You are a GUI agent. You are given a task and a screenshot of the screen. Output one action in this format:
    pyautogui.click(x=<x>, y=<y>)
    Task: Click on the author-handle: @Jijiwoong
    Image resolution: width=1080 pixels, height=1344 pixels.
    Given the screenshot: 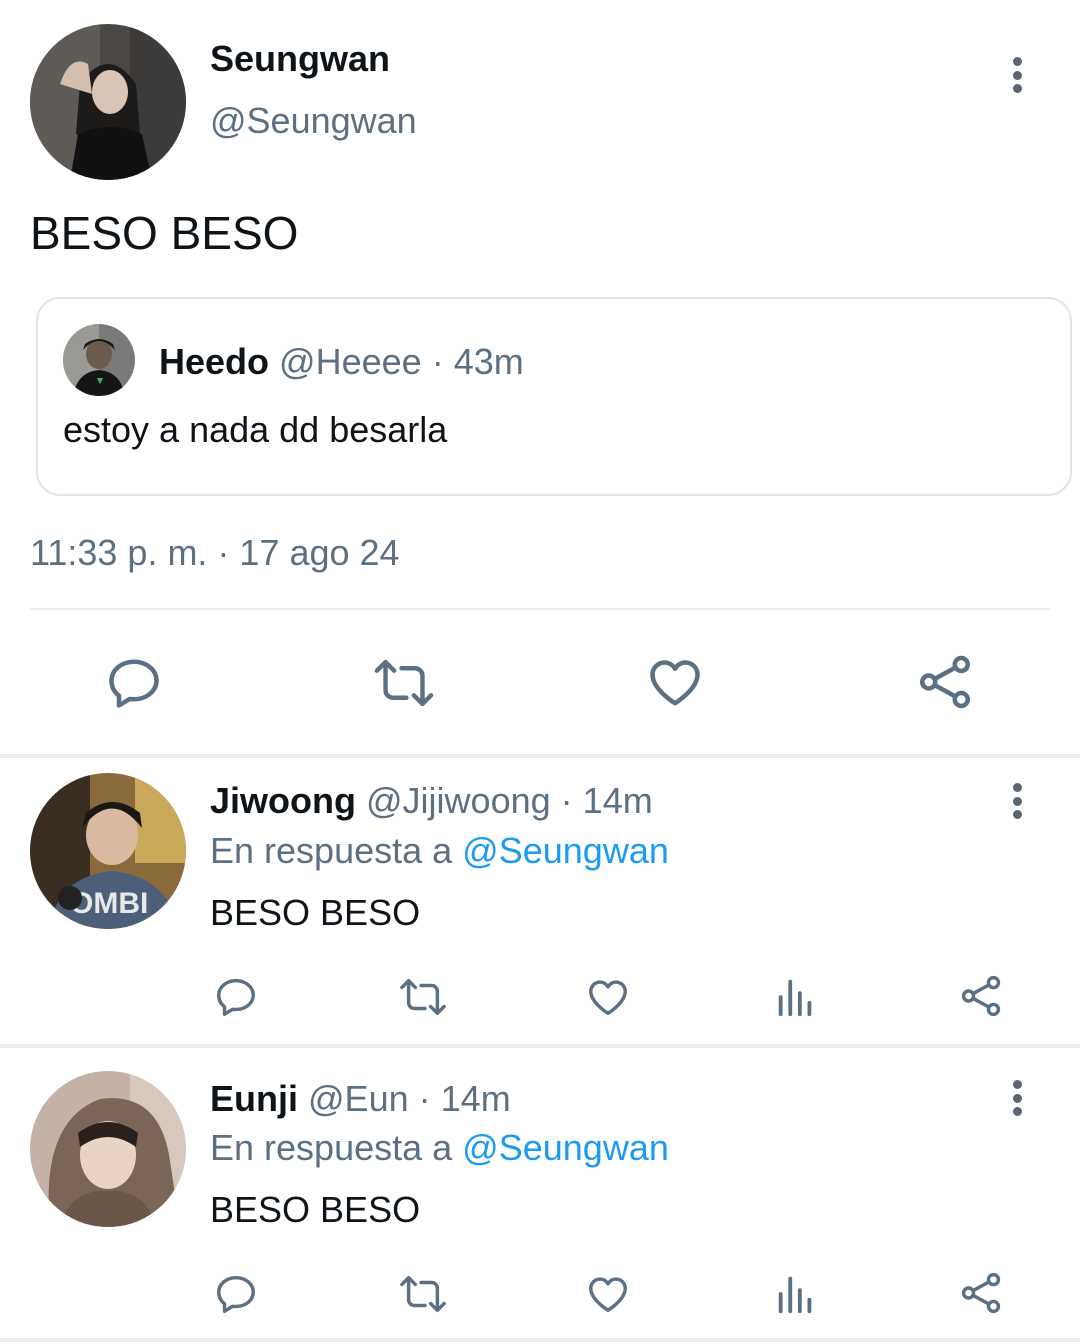 What is the action you would take?
    pyautogui.click(x=458, y=800)
    